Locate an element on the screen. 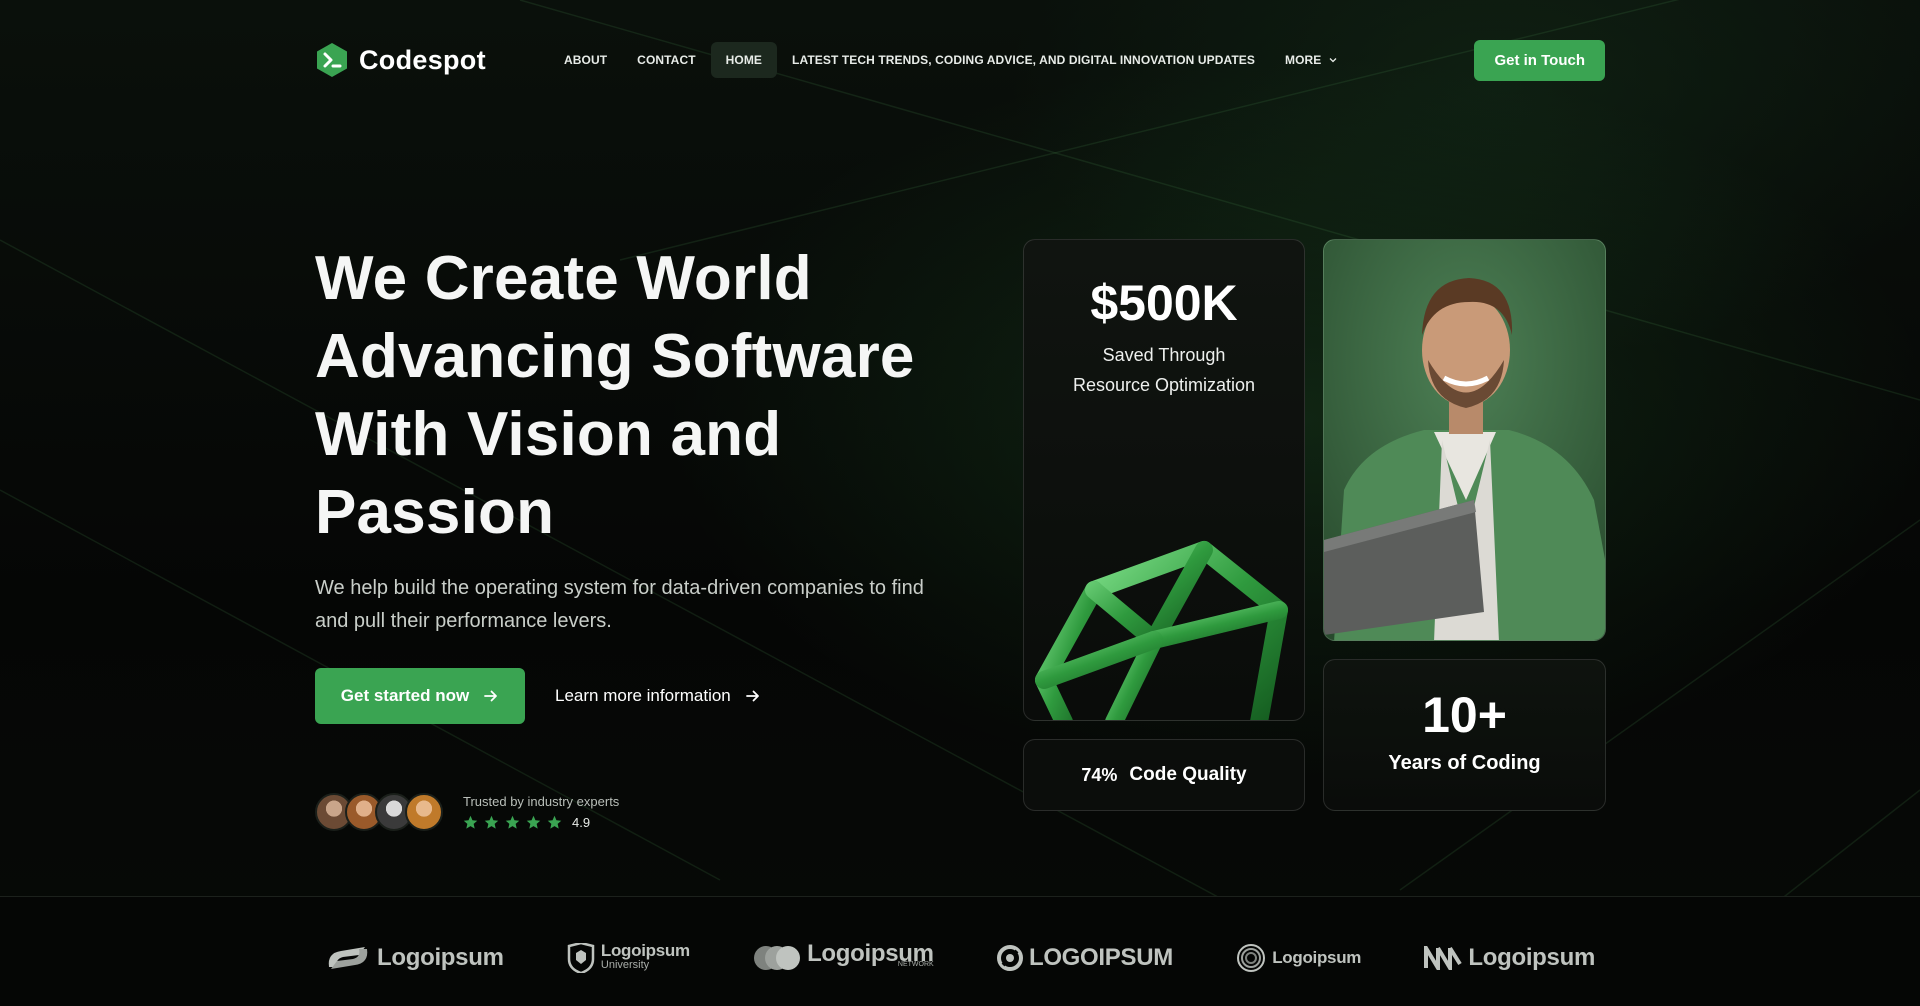 This screenshot has width=1920, height=1006. partner-sub: NETWORK is located at coordinates (915, 964).